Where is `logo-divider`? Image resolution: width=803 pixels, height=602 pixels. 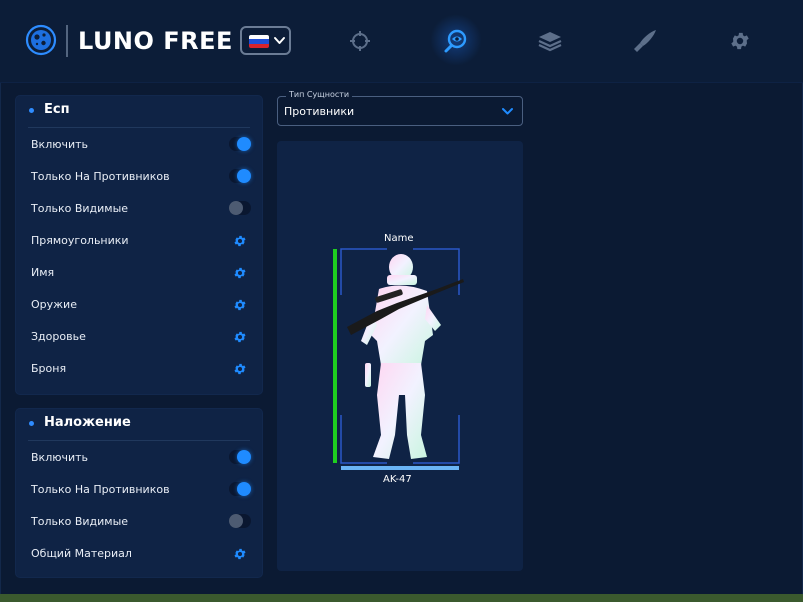 logo-divider is located at coordinates (67, 41).